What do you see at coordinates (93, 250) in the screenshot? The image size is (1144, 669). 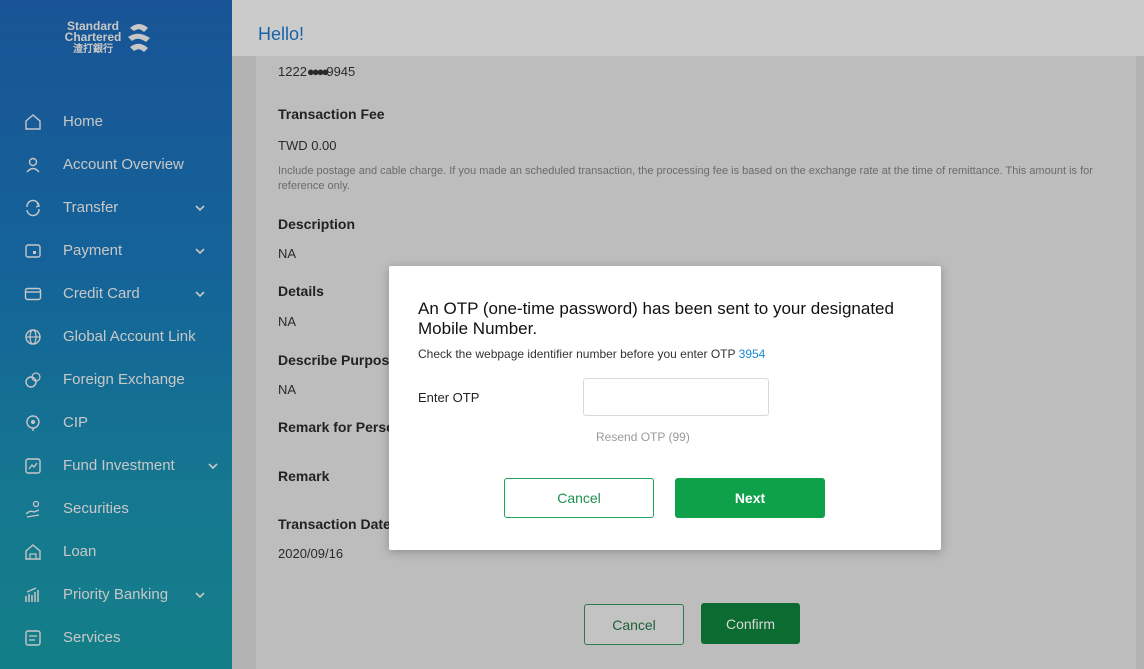 I see `sidebar-item-label: Payment` at bounding box center [93, 250].